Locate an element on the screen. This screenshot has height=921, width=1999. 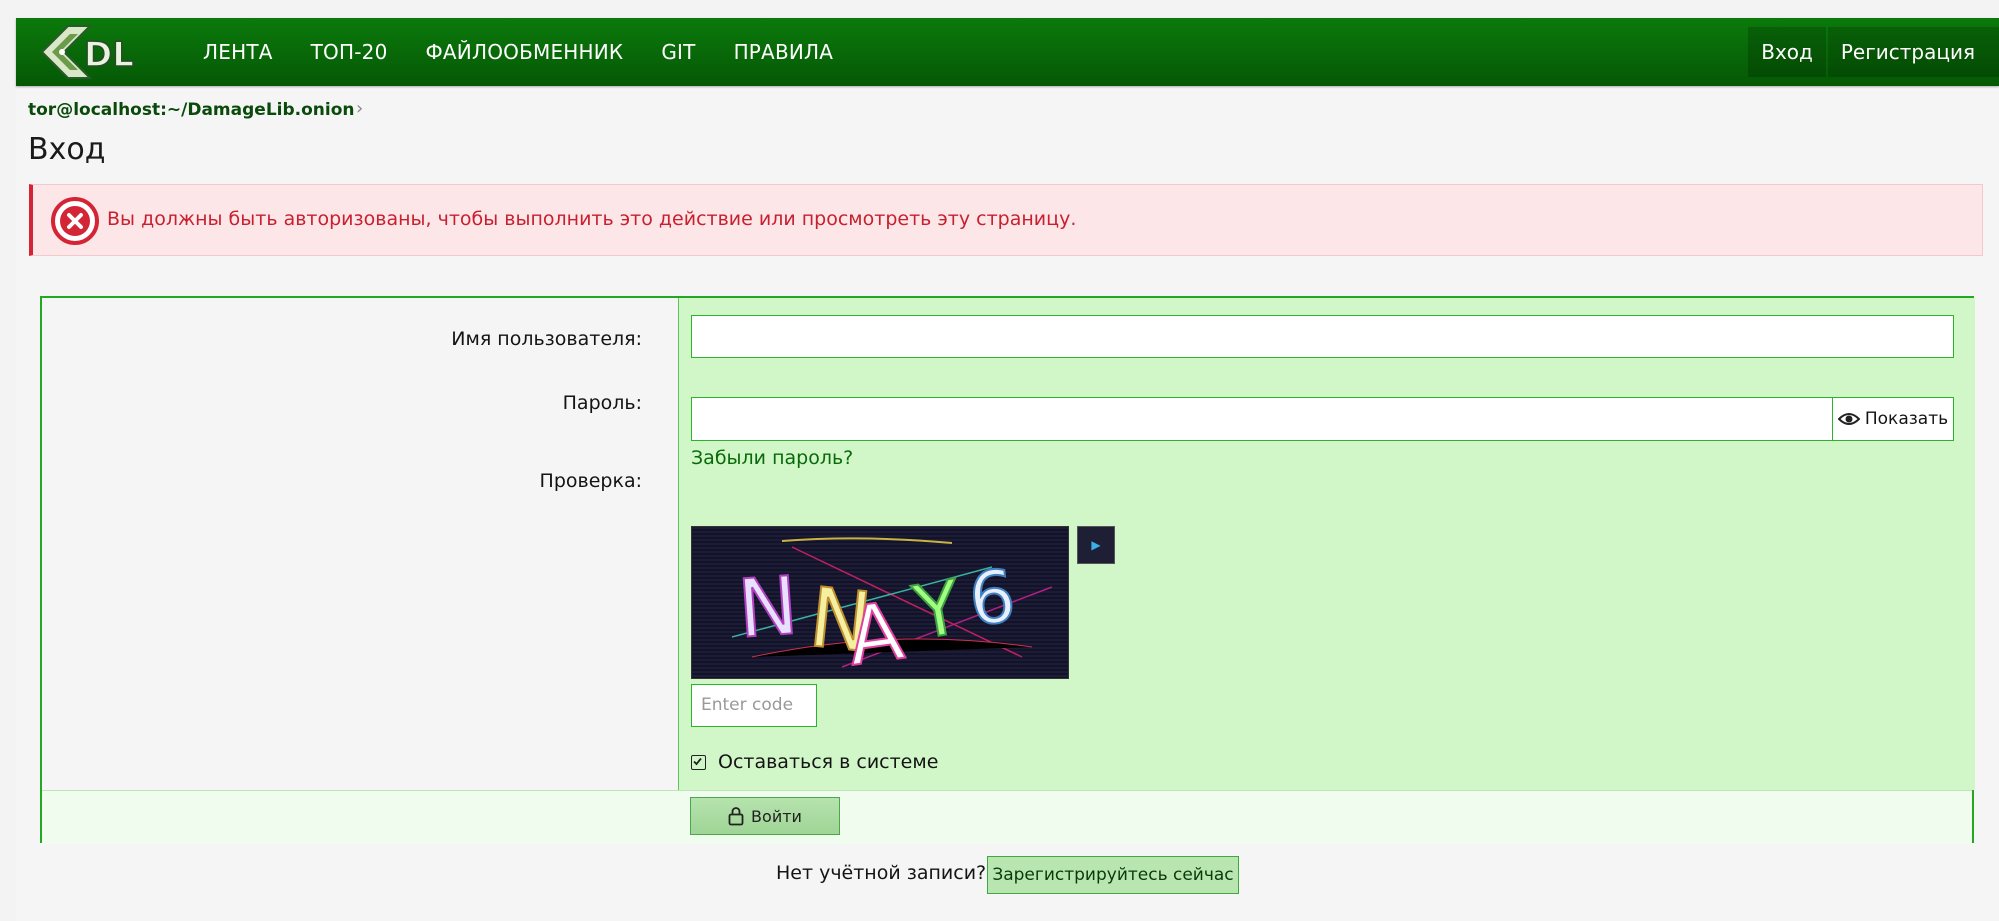
password-input is located at coordinates (1262, 419).